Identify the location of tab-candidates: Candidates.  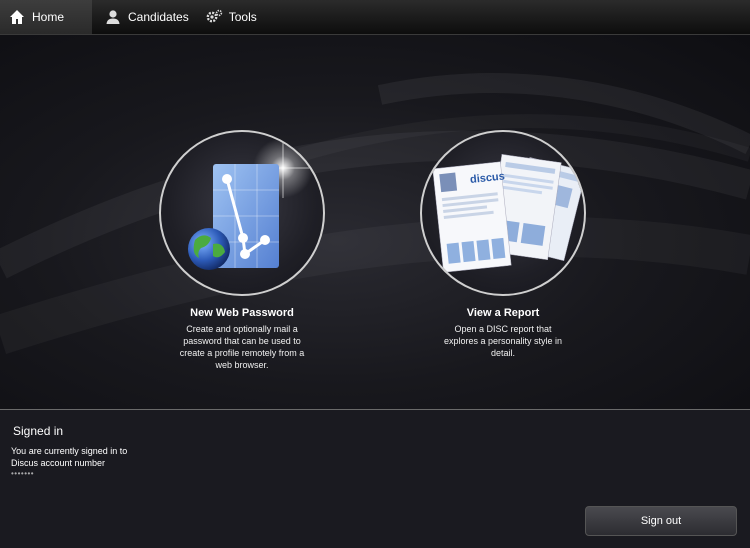
(146, 17).